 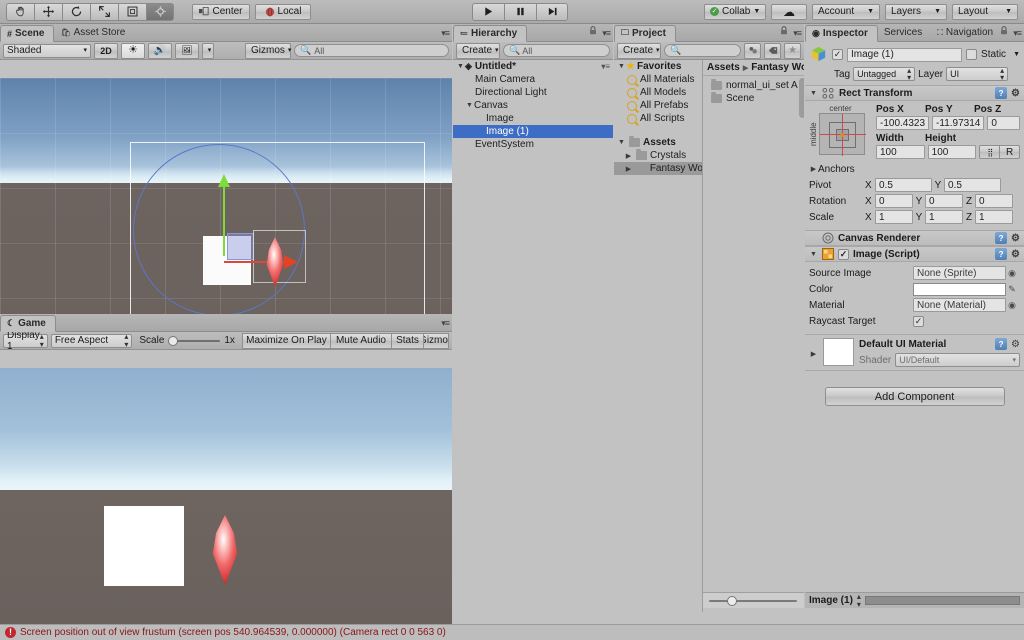 What do you see at coordinates (283, 11) in the screenshot?
I see `pivot-rotation-button: Local` at bounding box center [283, 11].